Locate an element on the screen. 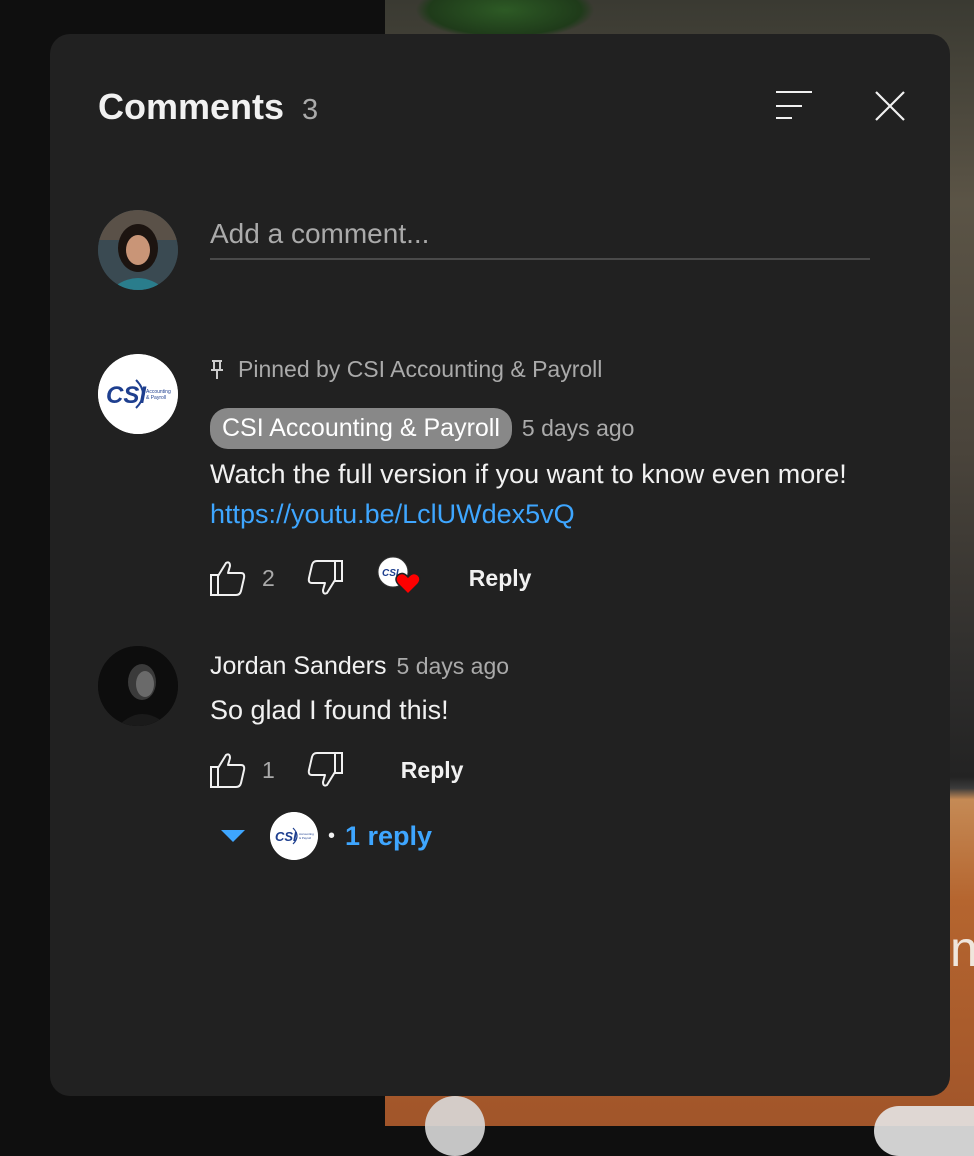 The height and width of the screenshot is (1156, 974). close-button is located at coordinates (890, 106).